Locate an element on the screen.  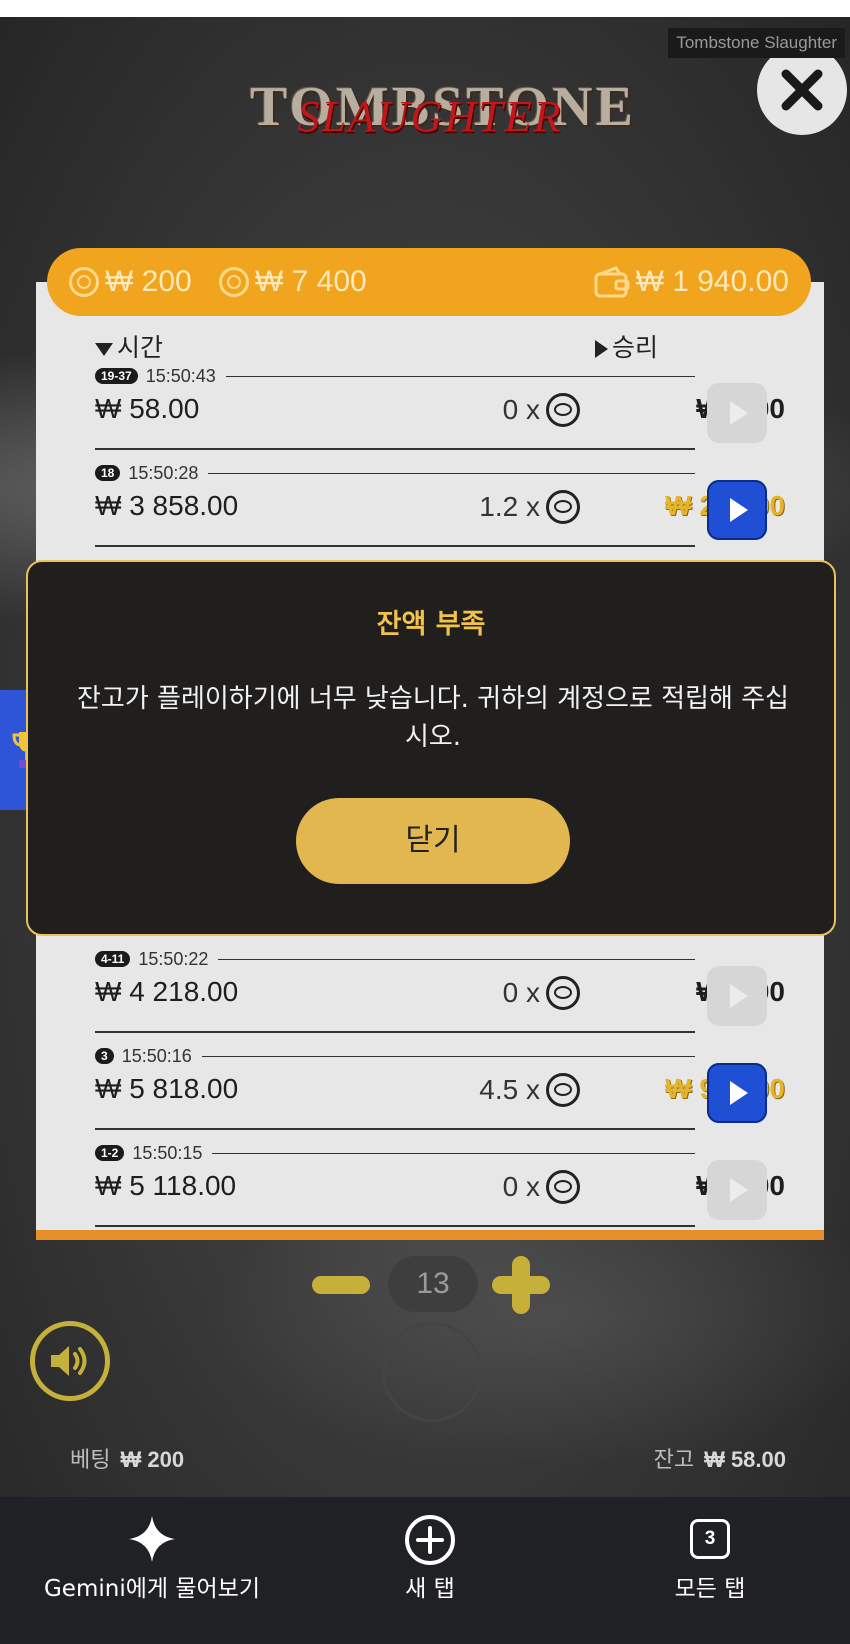
history-row: 19-3715:50:43 ₩ 58.00 0 x ₩ 0.00 is located at coordinates (440, 413).